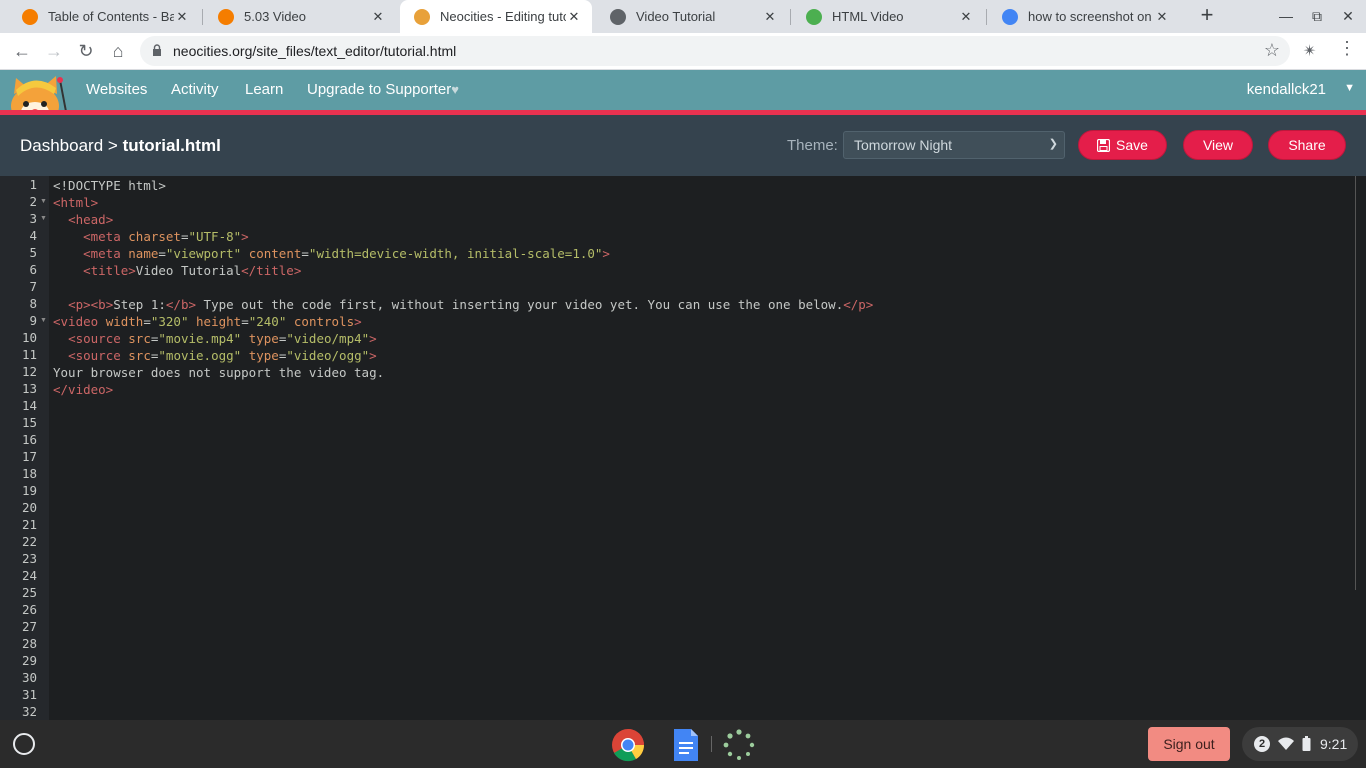 The image size is (1366, 768). I want to click on share-button: Share, so click(1307, 145).